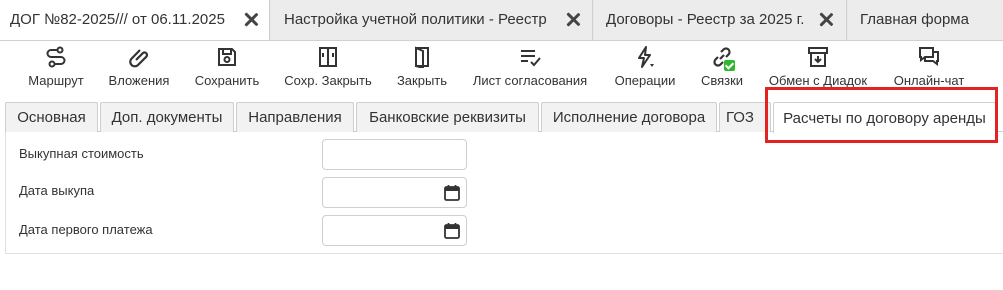 This screenshot has width=1003, height=290. What do you see at coordinates (645, 80) in the screenshot?
I see `operations-label: Операции` at bounding box center [645, 80].